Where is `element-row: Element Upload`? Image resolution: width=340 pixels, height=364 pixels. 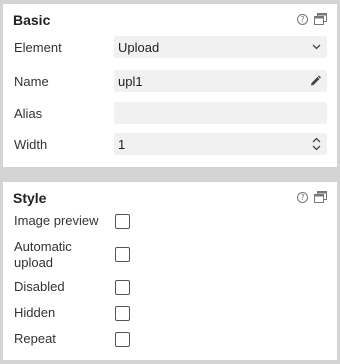
element-row: Element Upload is located at coordinates (170, 47).